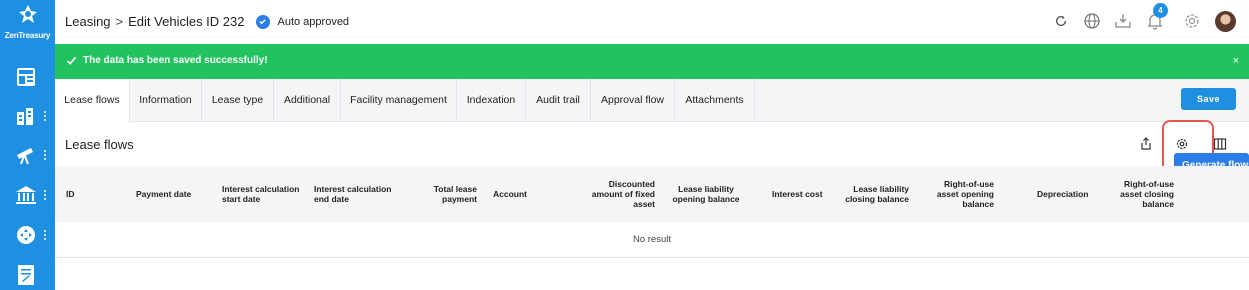  What do you see at coordinates (1123, 21) in the screenshot?
I see `inbox-download-icon` at bounding box center [1123, 21].